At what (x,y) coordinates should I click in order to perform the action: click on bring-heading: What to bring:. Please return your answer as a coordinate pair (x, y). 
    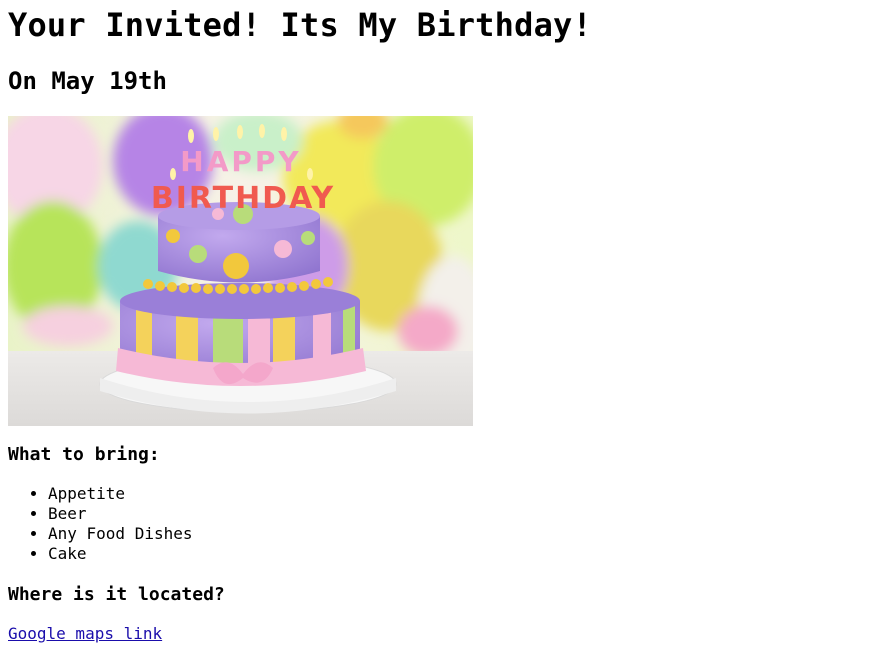
    Looking at the image, I should click on (84, 454).